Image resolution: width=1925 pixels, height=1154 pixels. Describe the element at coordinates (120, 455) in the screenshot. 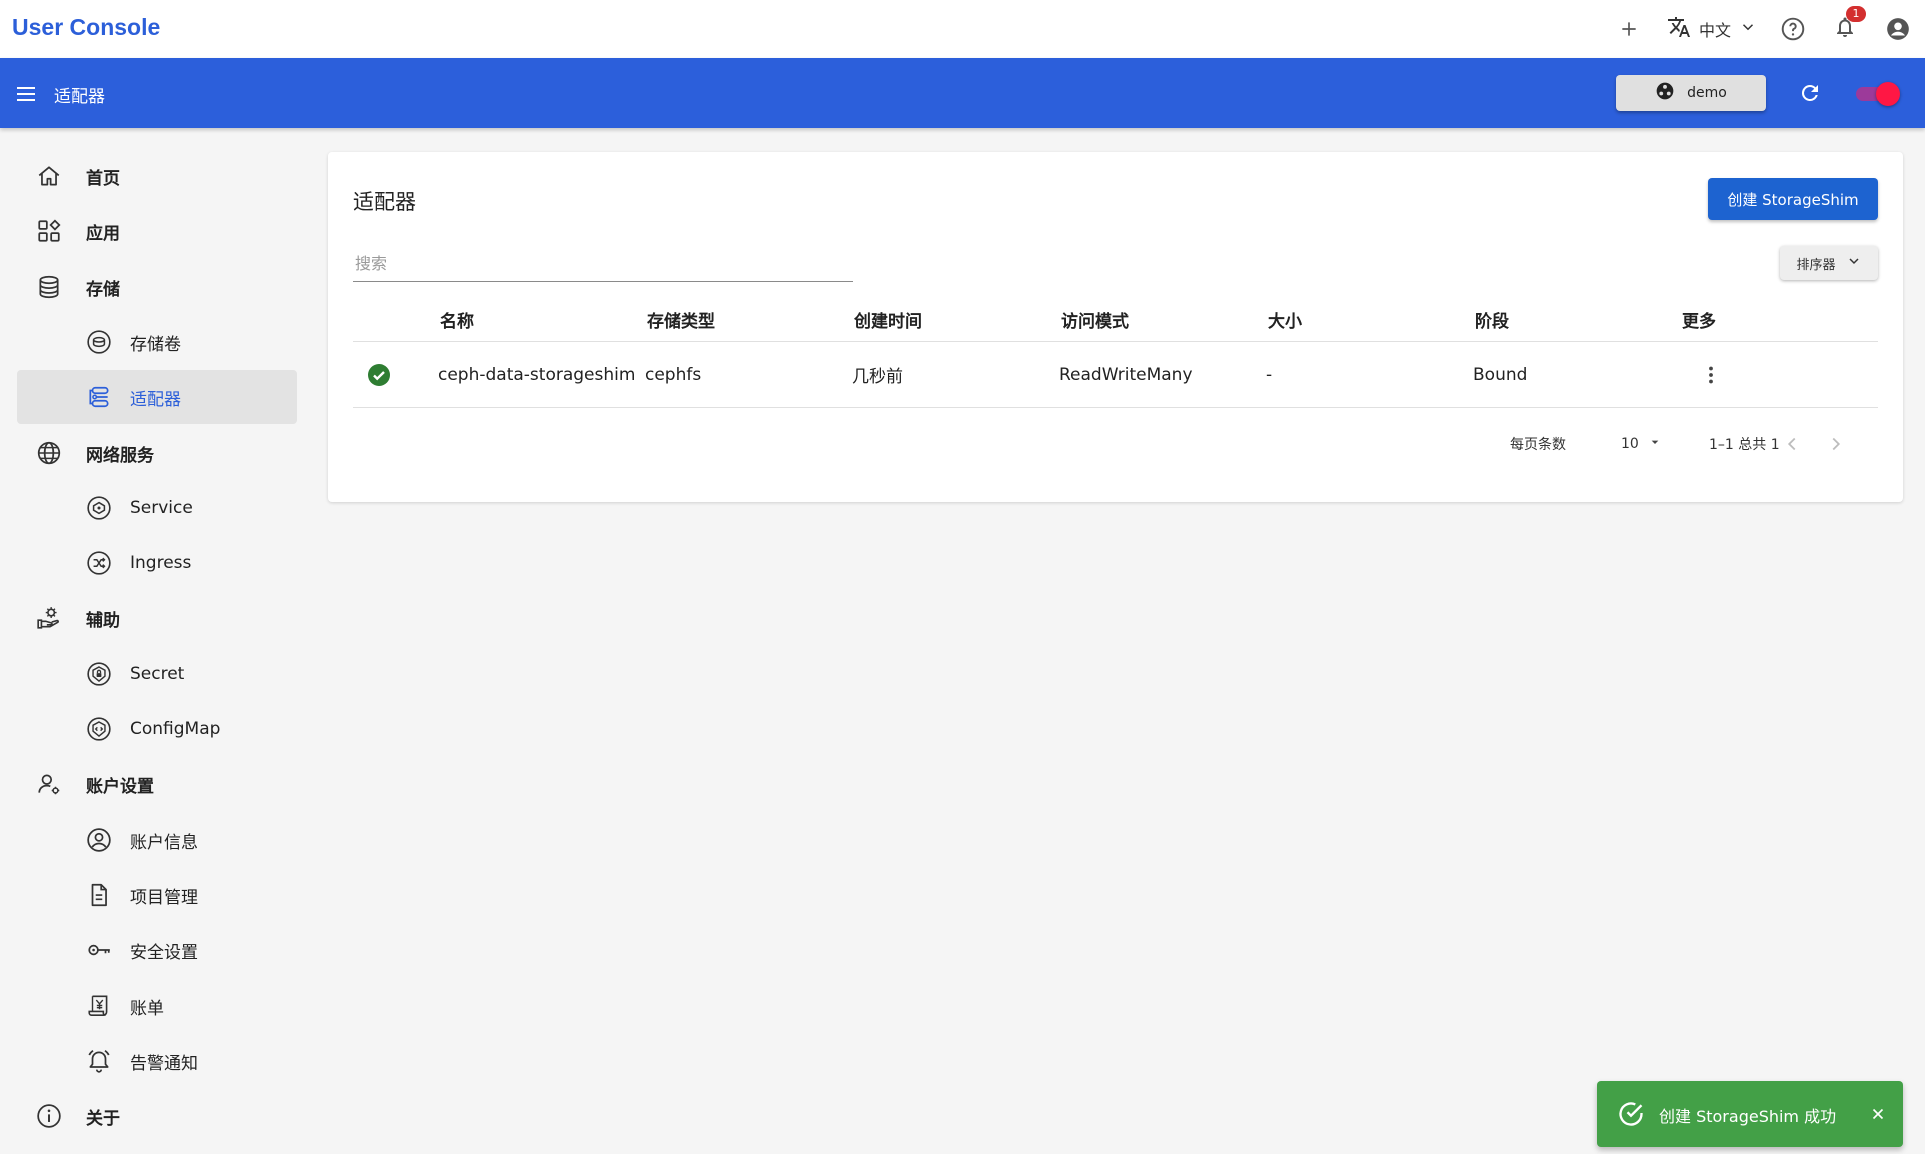

I see `sidebar-item-label: 网络服务` at that location.